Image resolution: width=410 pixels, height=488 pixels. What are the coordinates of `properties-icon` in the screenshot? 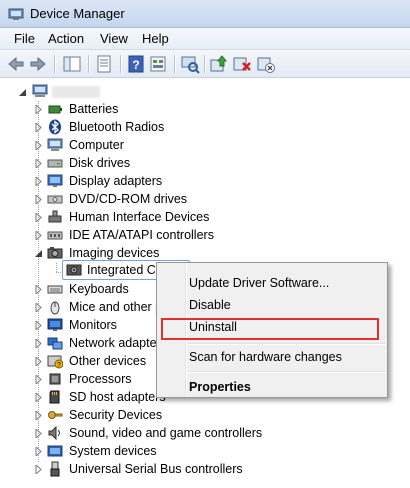 It's located at (104, 64).